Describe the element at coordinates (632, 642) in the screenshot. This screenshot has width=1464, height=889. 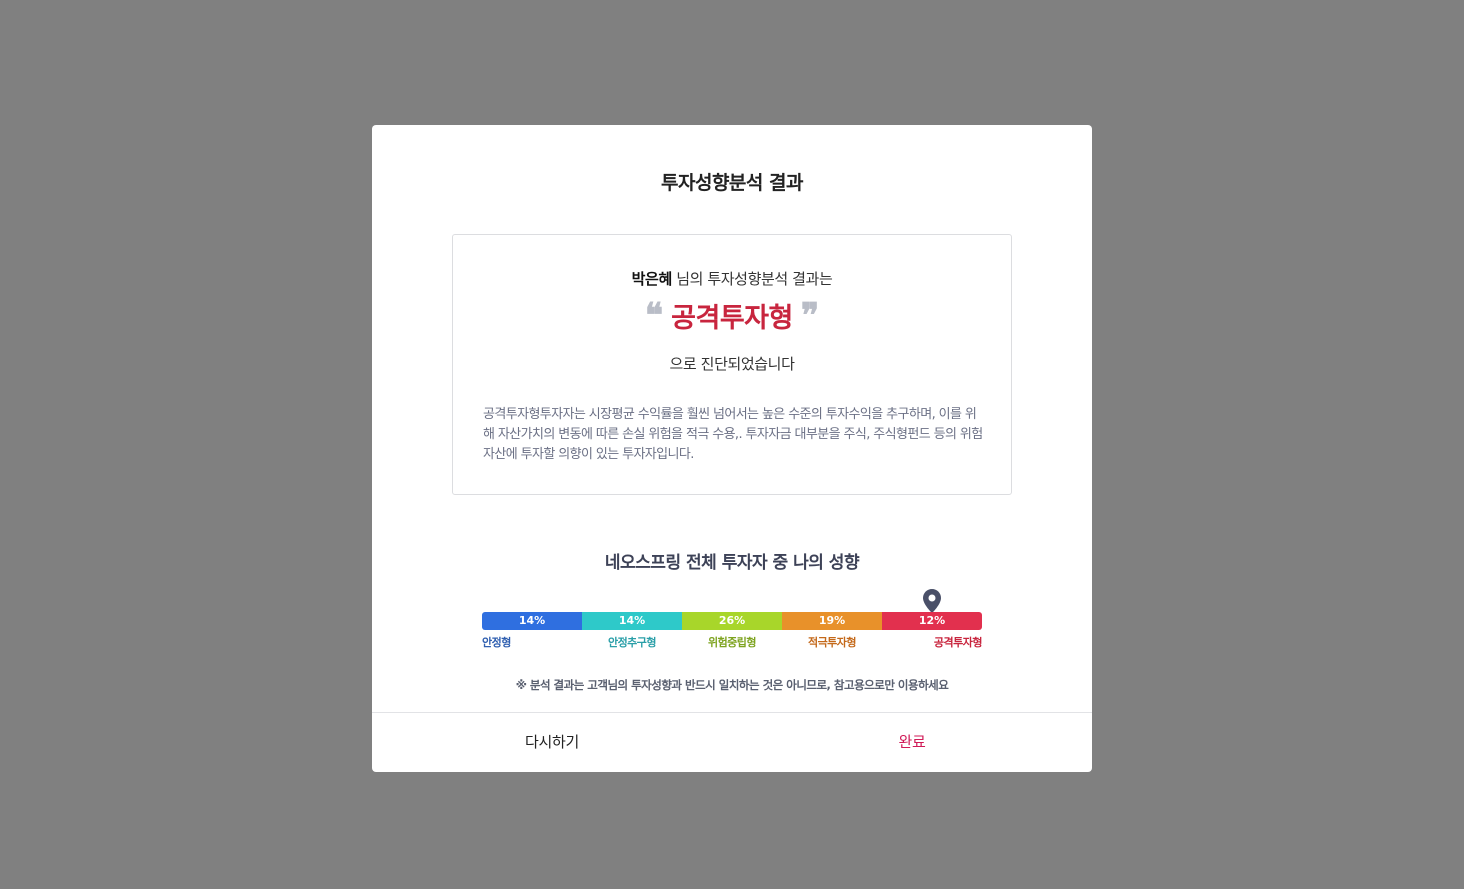
I see `distribution-label: 안정추구형` at that location.